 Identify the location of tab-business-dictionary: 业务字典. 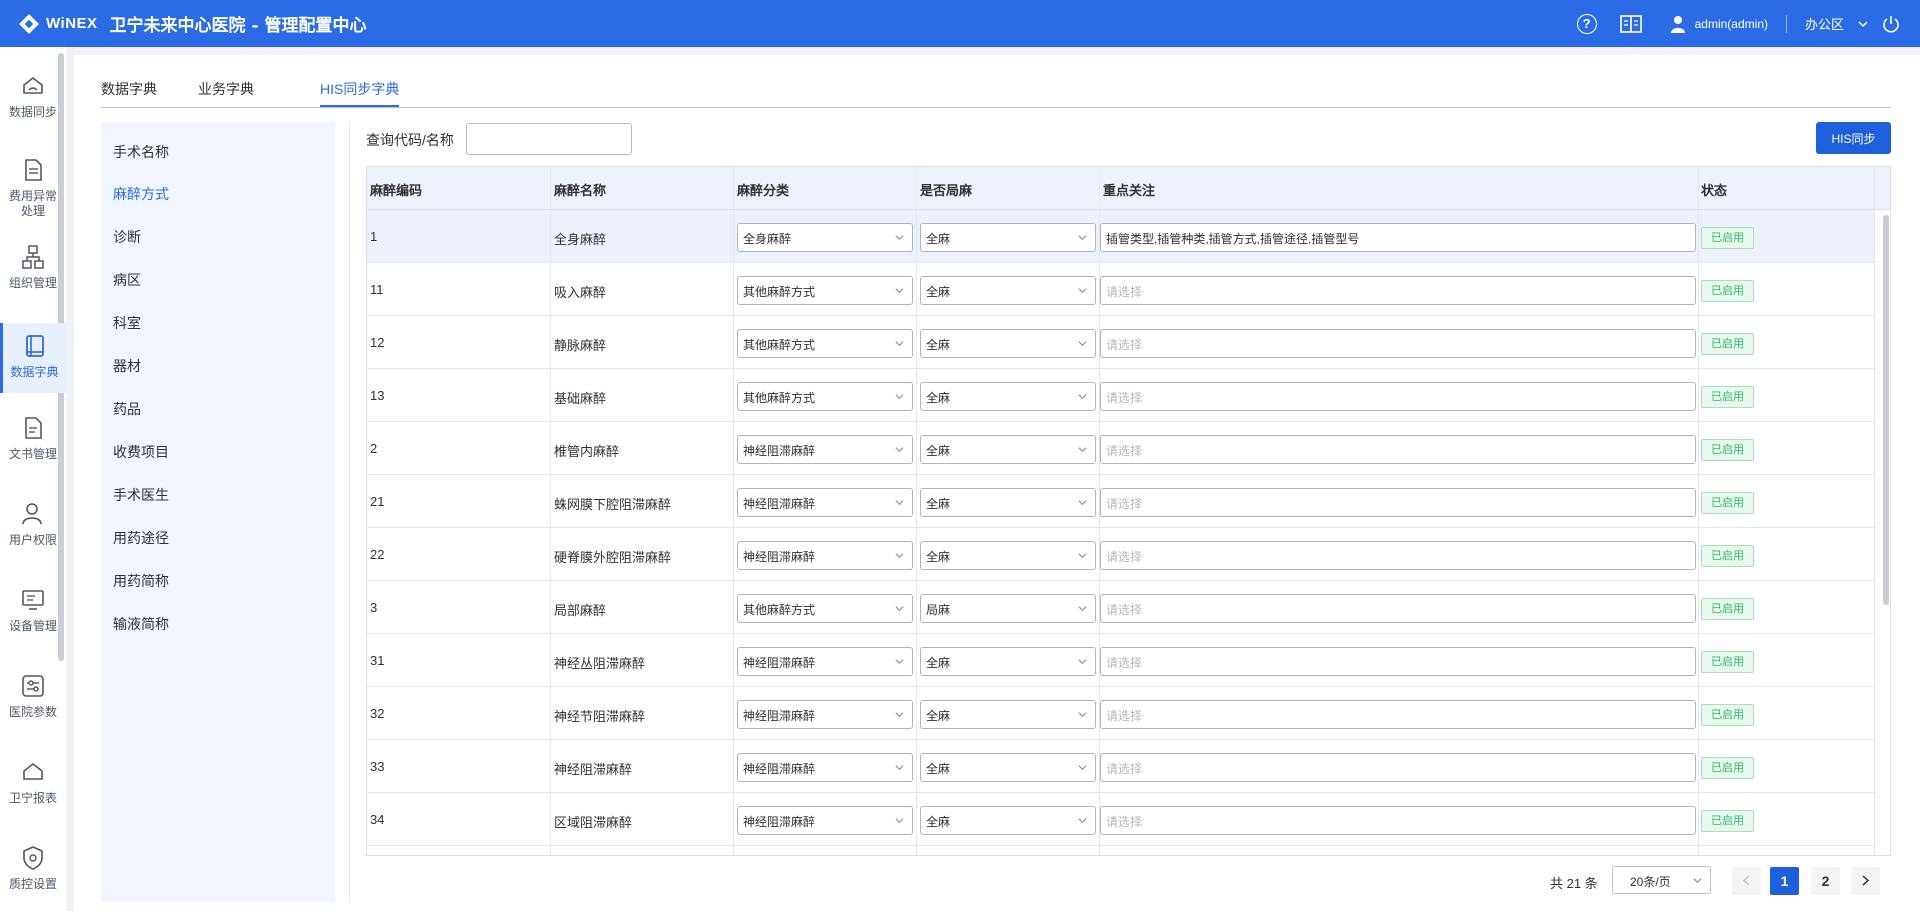
(226, 89).